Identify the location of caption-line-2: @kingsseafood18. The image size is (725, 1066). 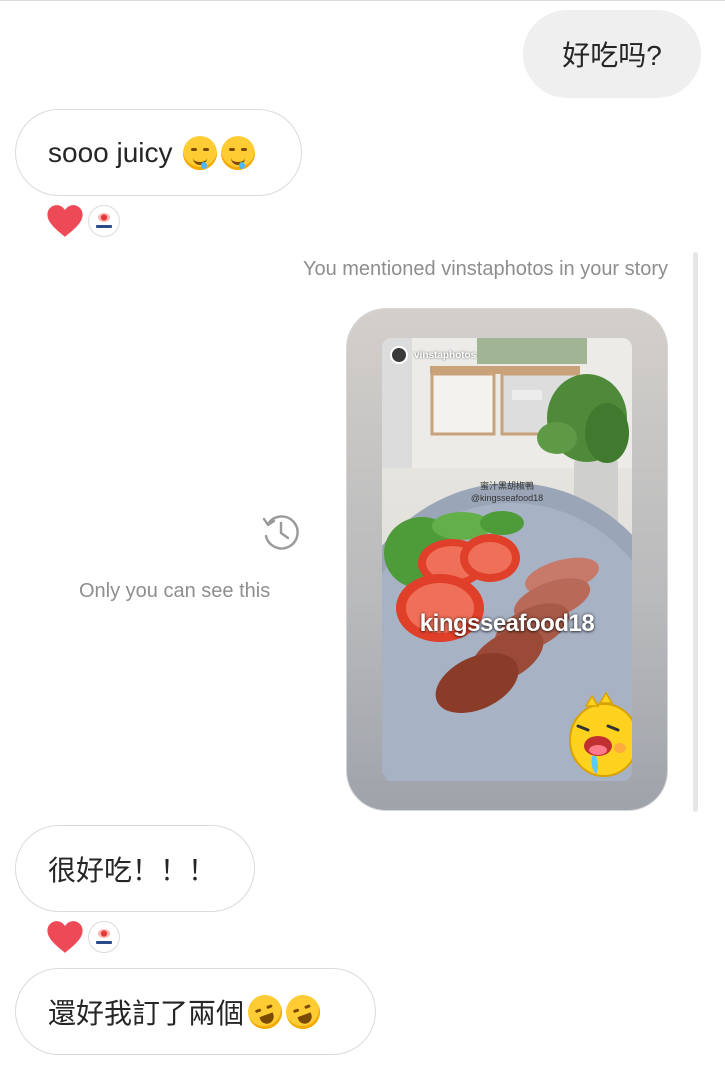
(507, 498).